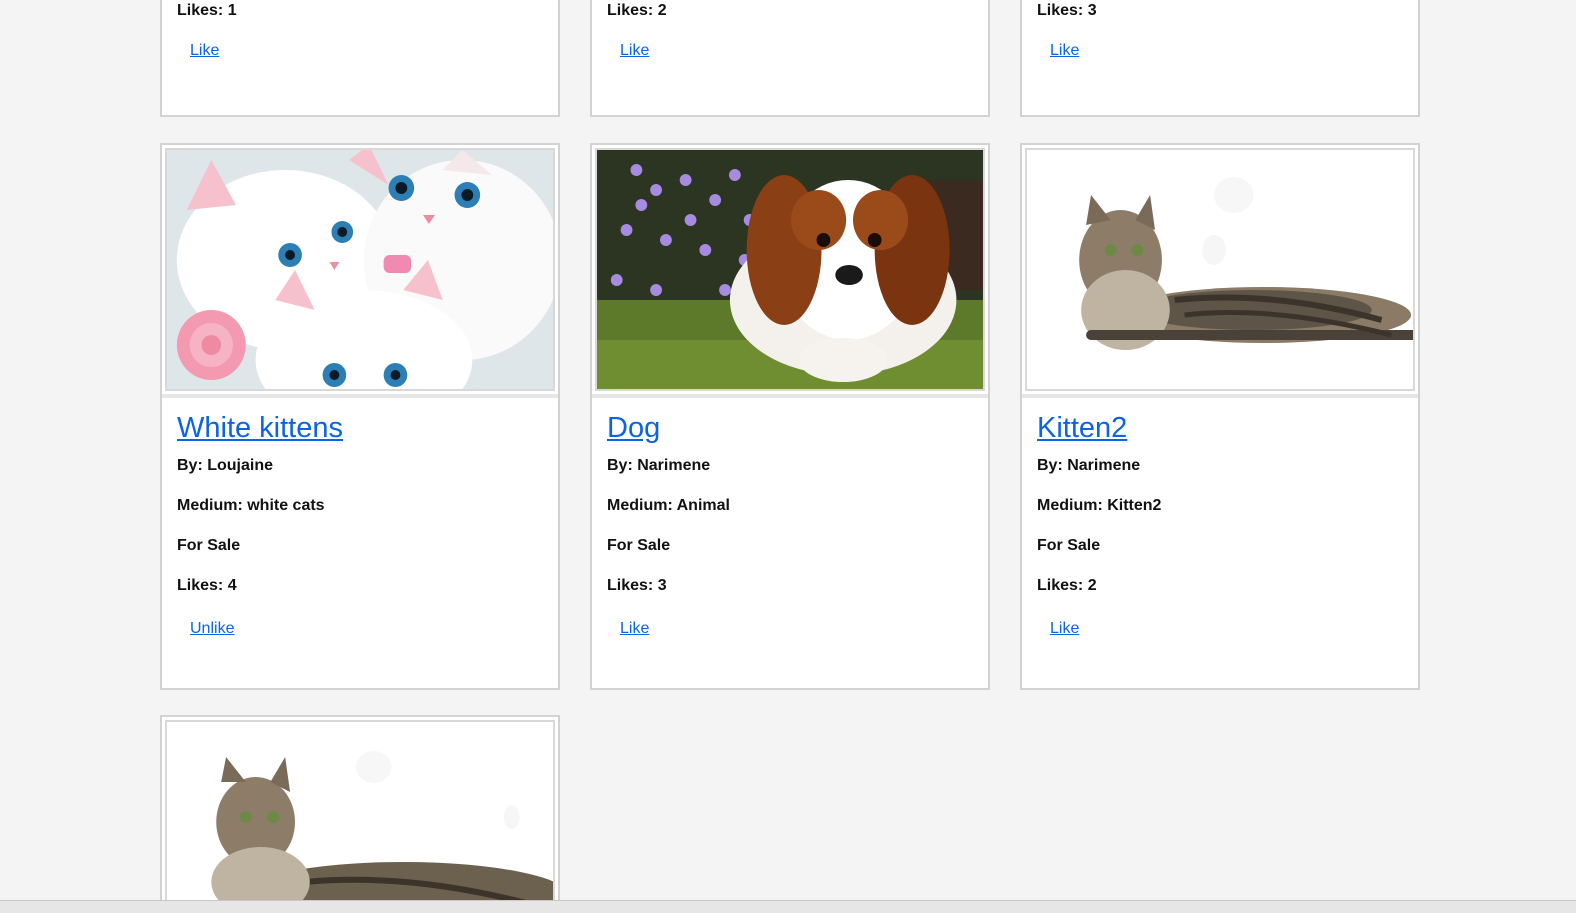 This screenshot has width=1576, height=913. I want to click on puppy-image, so click(790, 269).